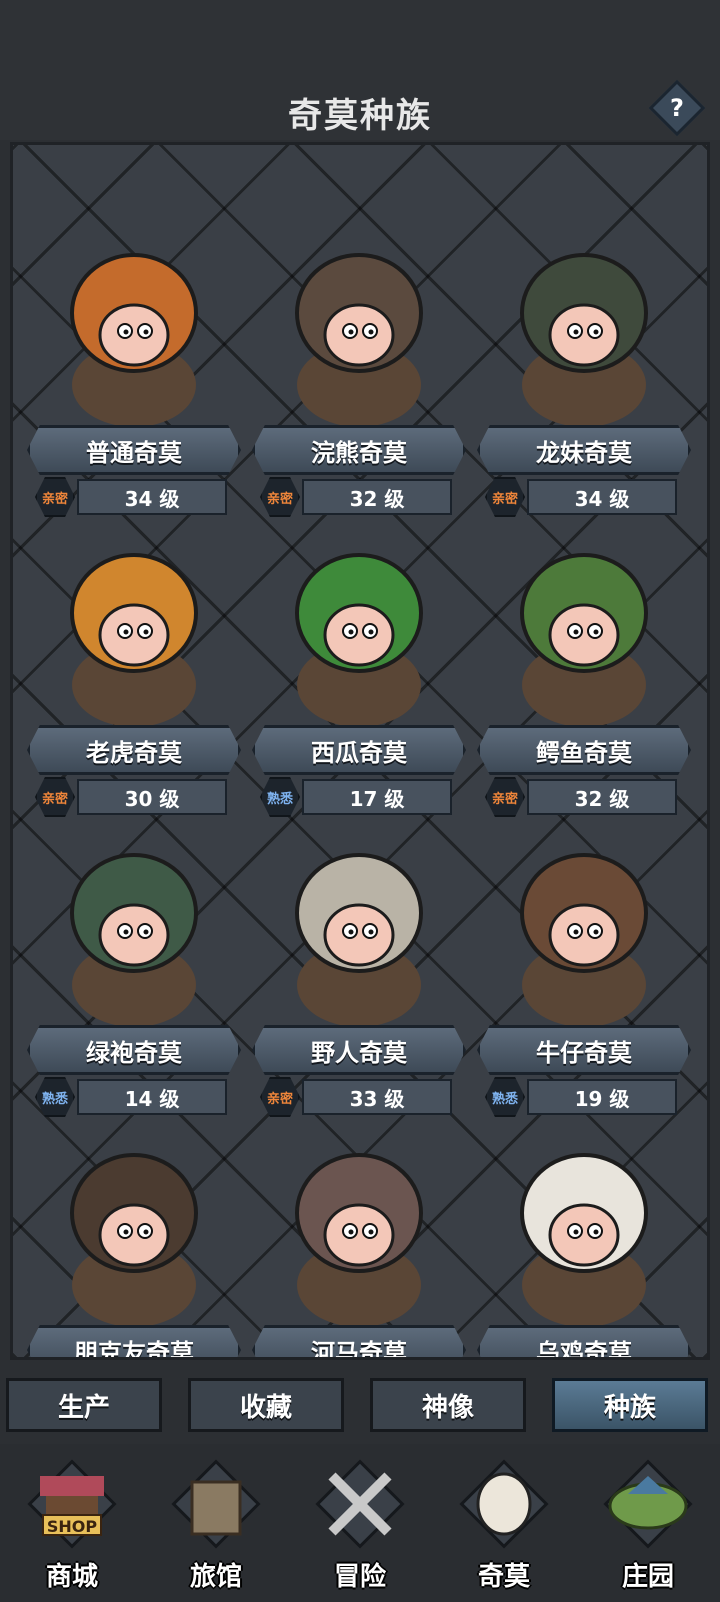  I want to click on race-name: 乌鸡奇莫, so click(584, 1341).